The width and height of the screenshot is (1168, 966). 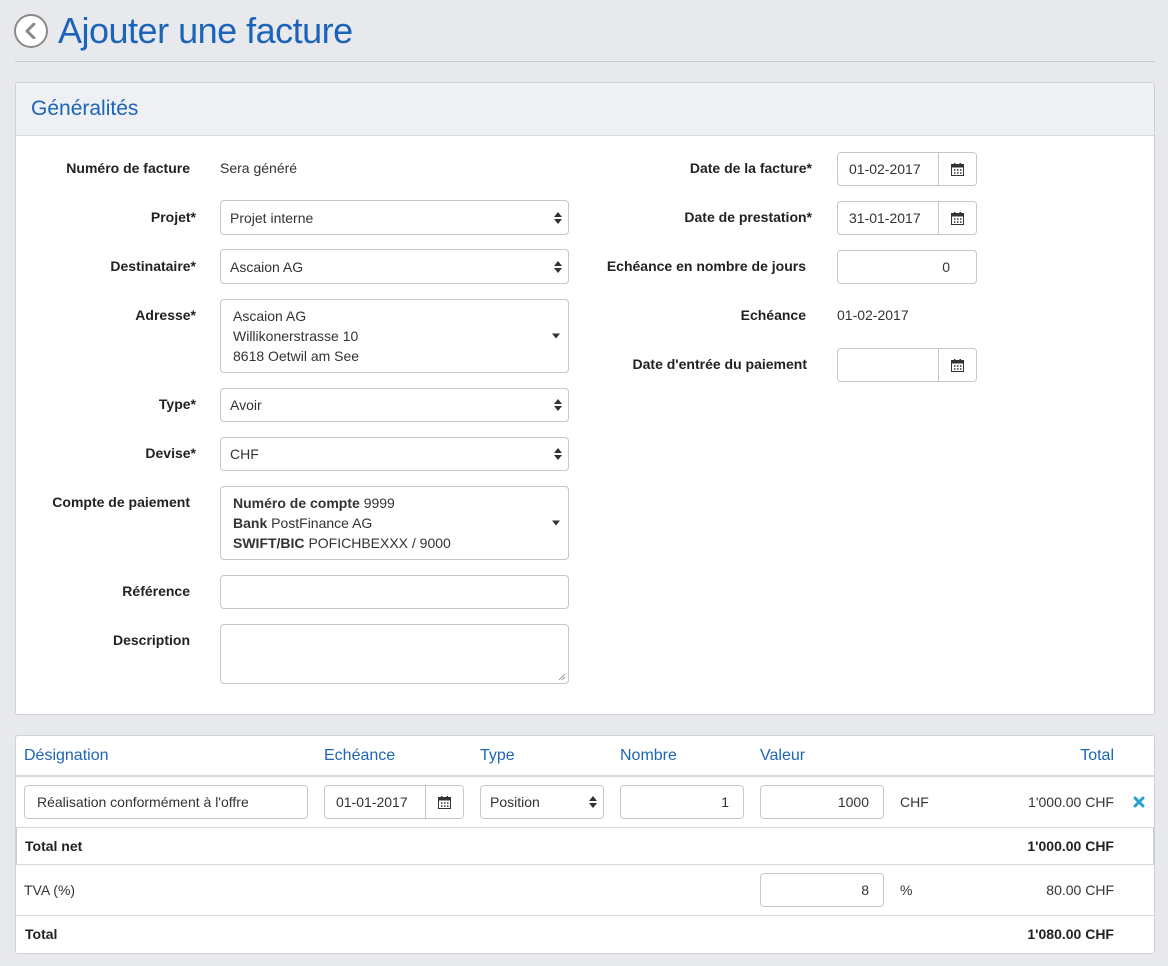 What do you see at coordinates (748, 217) in the screenshot?
I see `date-prestation-label: Date de prestation*` at bounding box center [748, 217].